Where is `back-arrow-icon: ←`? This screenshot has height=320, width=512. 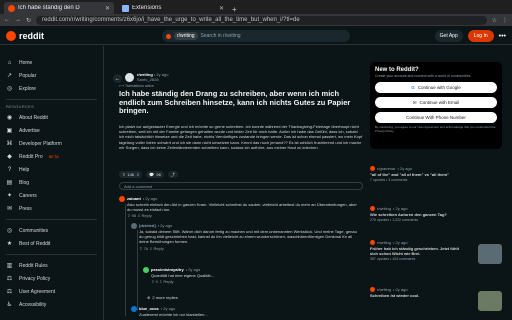
back-arrow-icon: ← is located at coordinates (117, 78).